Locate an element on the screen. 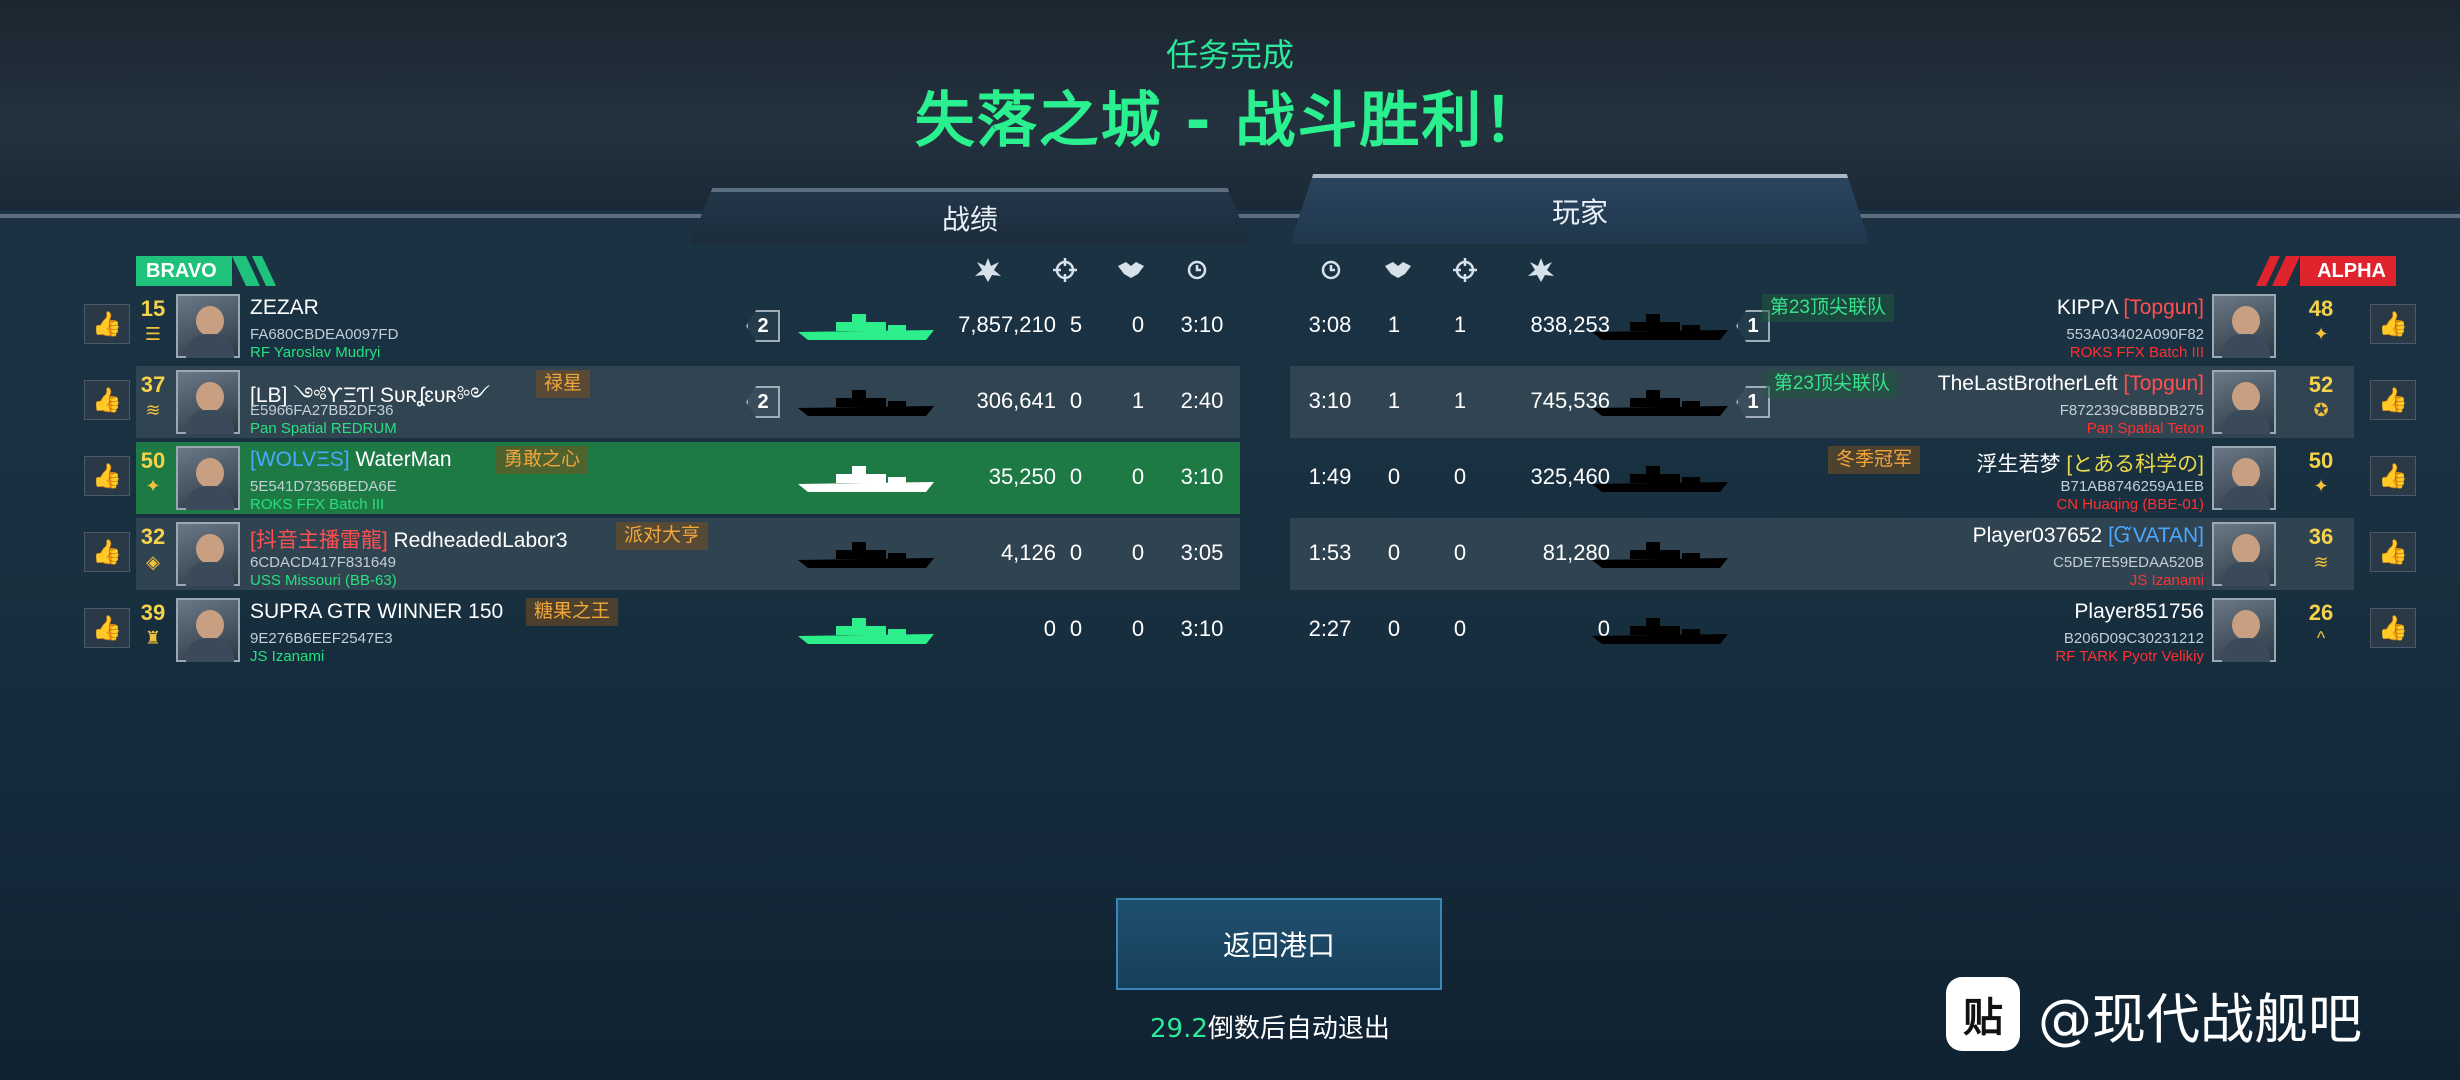 This screenshot has width=2460, height=1080. assists-value: 1 is located at coordinates (1138, 400).